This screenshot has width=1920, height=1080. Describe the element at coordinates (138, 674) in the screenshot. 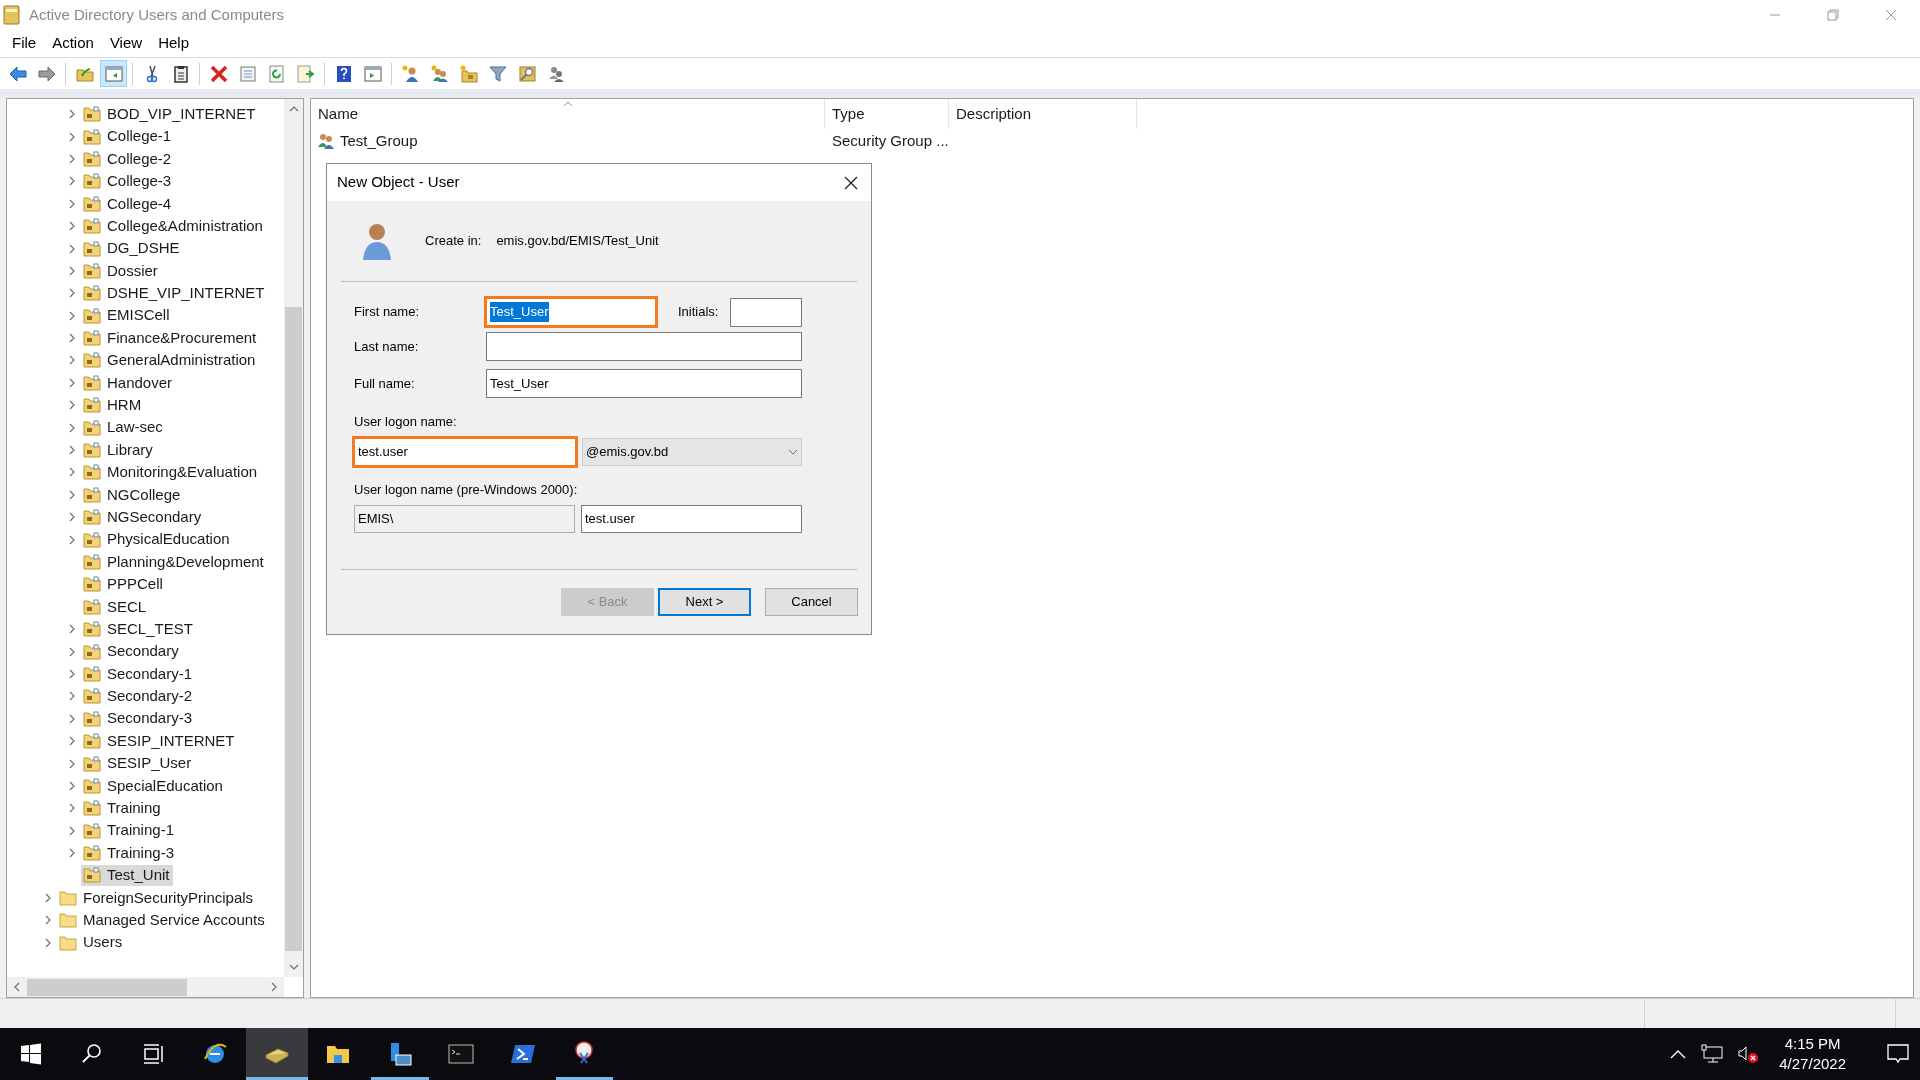

I see `tree-item: Secondary-1` at that location.